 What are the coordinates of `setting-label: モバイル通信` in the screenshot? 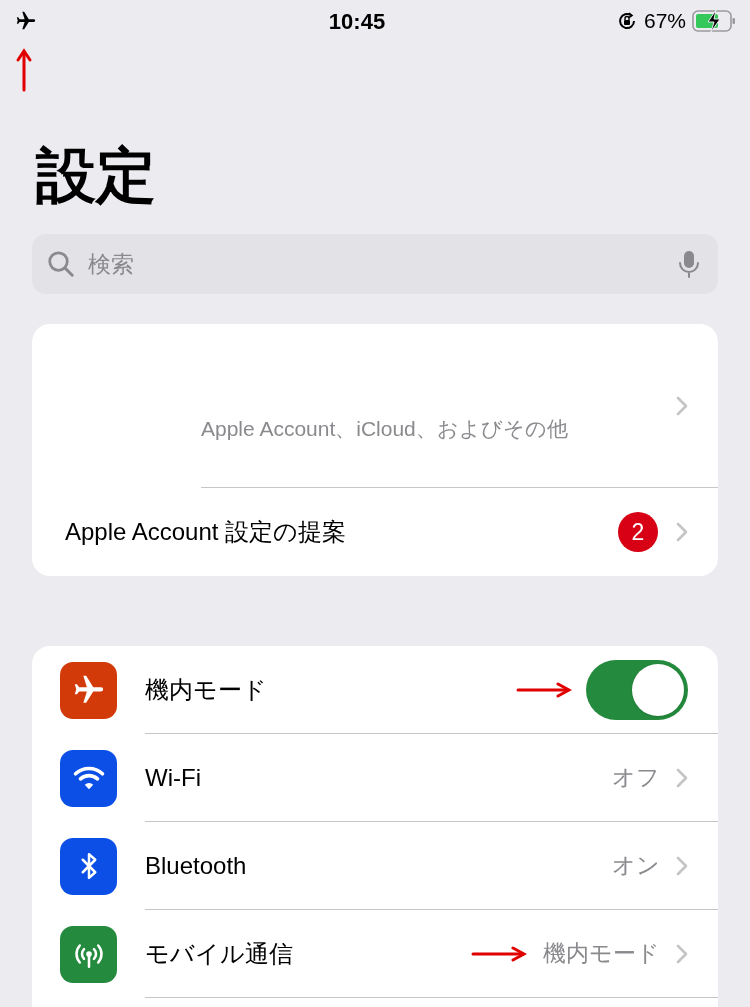 It's located at (219, 953).